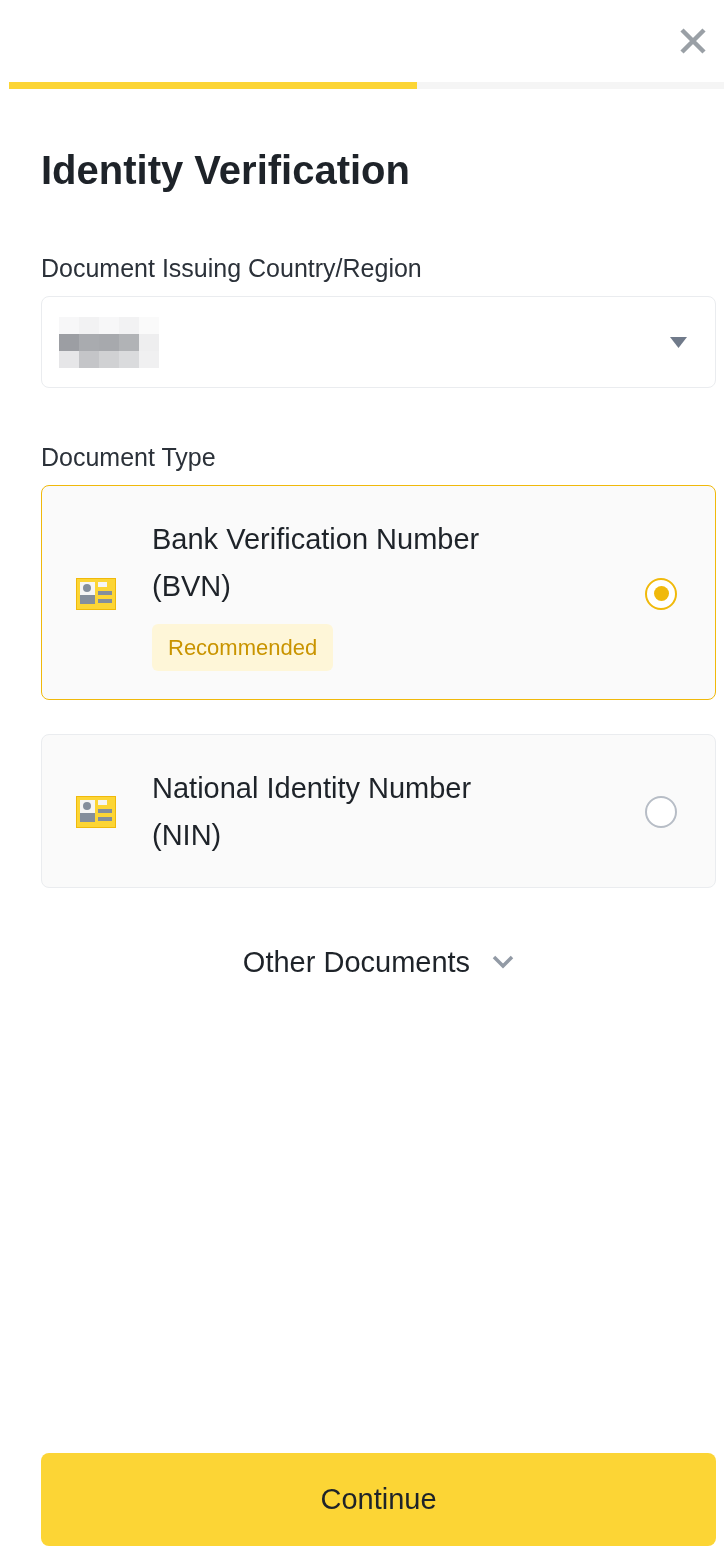  Describe the element at coordinates (316, 563) in the screenshot. I see `document-name: Bank Verification Number (BVN)` at that location.